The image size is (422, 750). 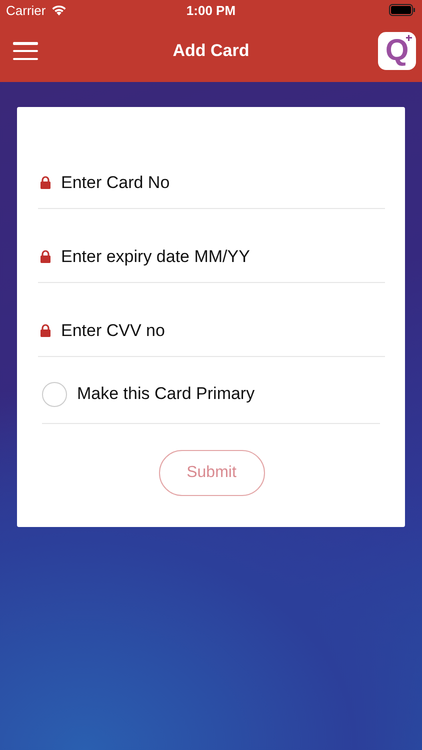 What do you see at coordinates (397, 51) in the screenshot?
I see `app-logo: Q` at bounding box center [397, 51].